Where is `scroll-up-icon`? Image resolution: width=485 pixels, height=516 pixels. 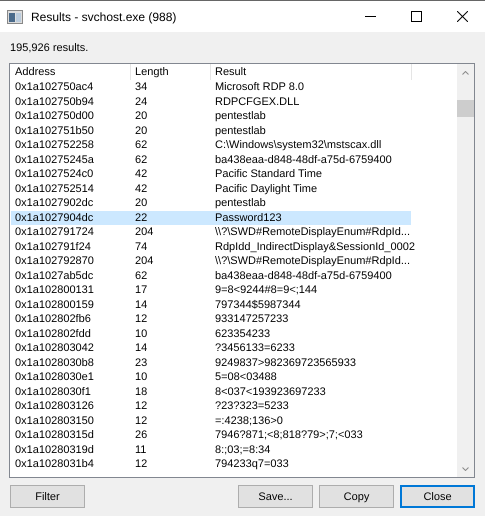 scroll-up-icon is located at coordinates (465, 72).